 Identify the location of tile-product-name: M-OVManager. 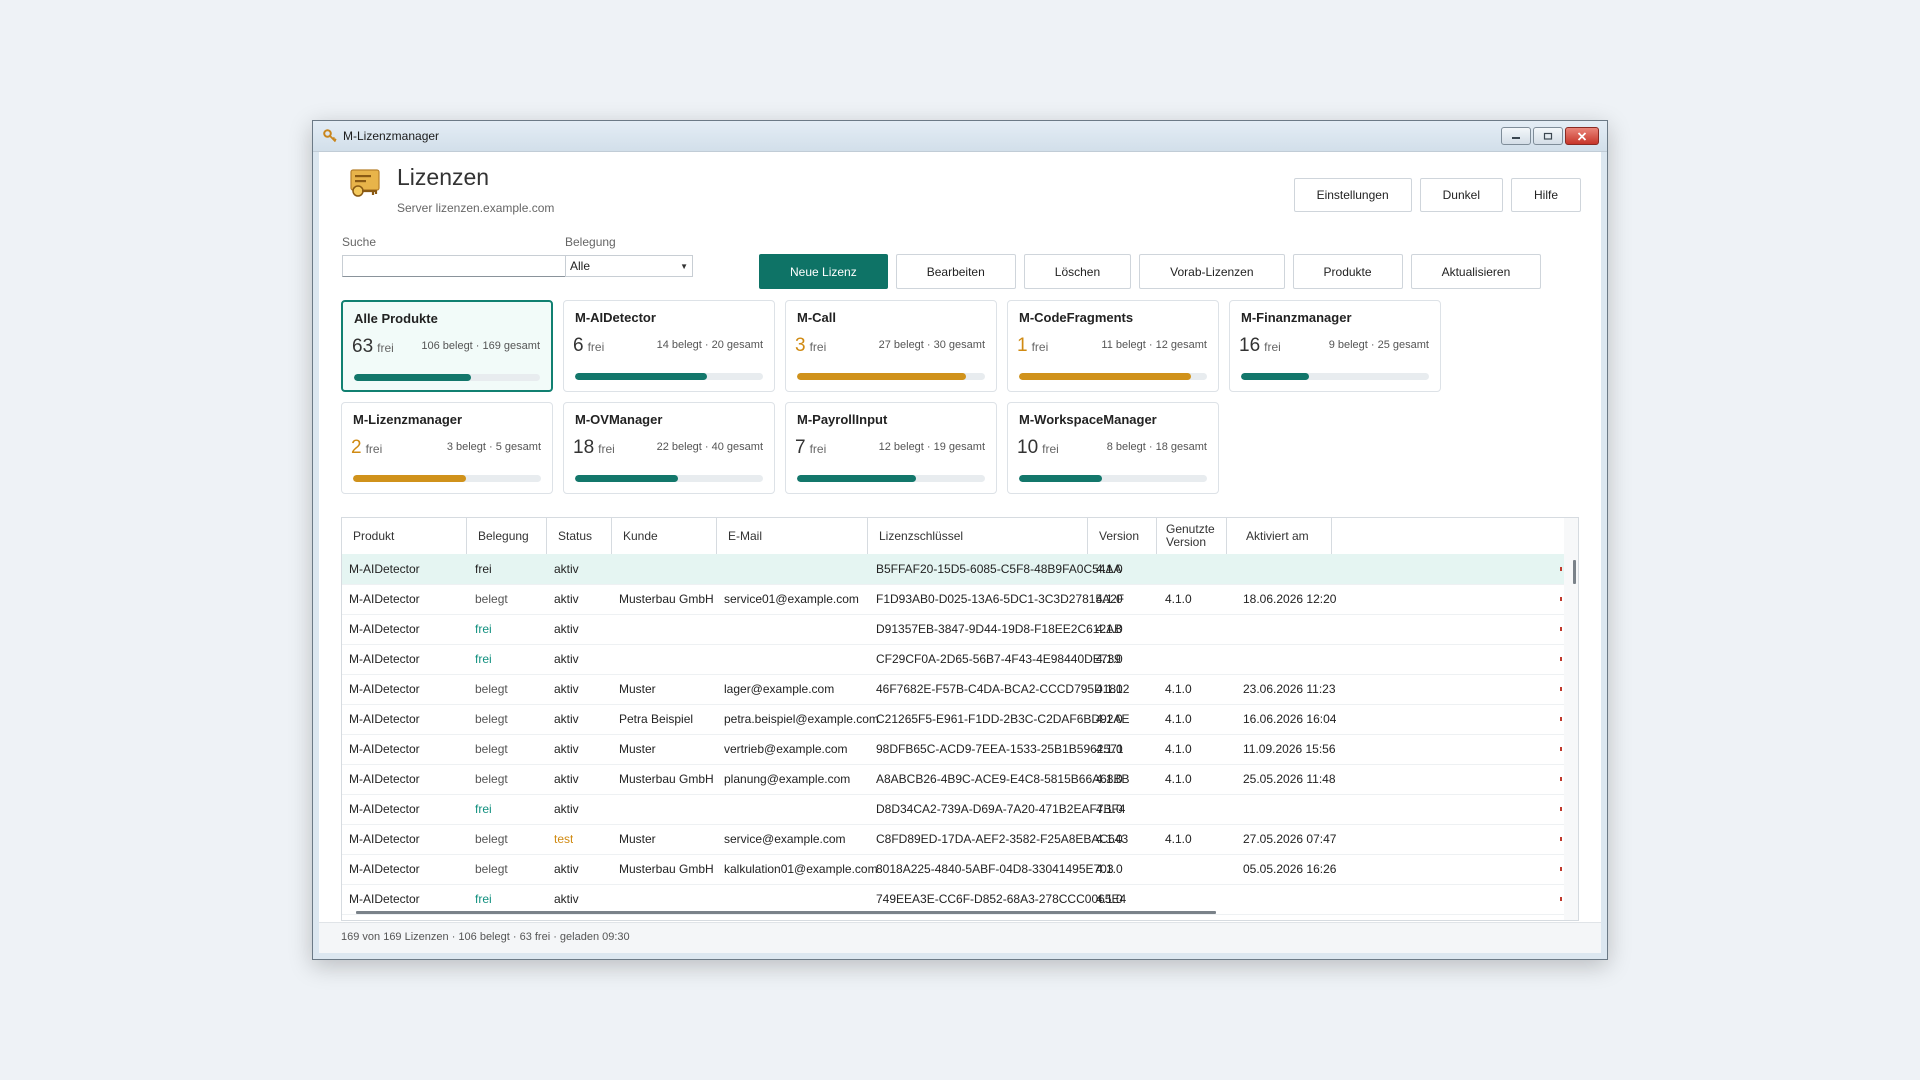
(619, 419).